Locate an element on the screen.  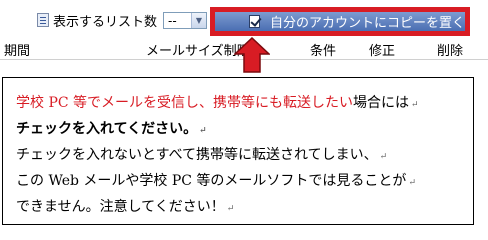
message-line-4: この Web メールや学校 PC 等のメールソフトでは見ることが ↵ is located at coordinates (244, 181).